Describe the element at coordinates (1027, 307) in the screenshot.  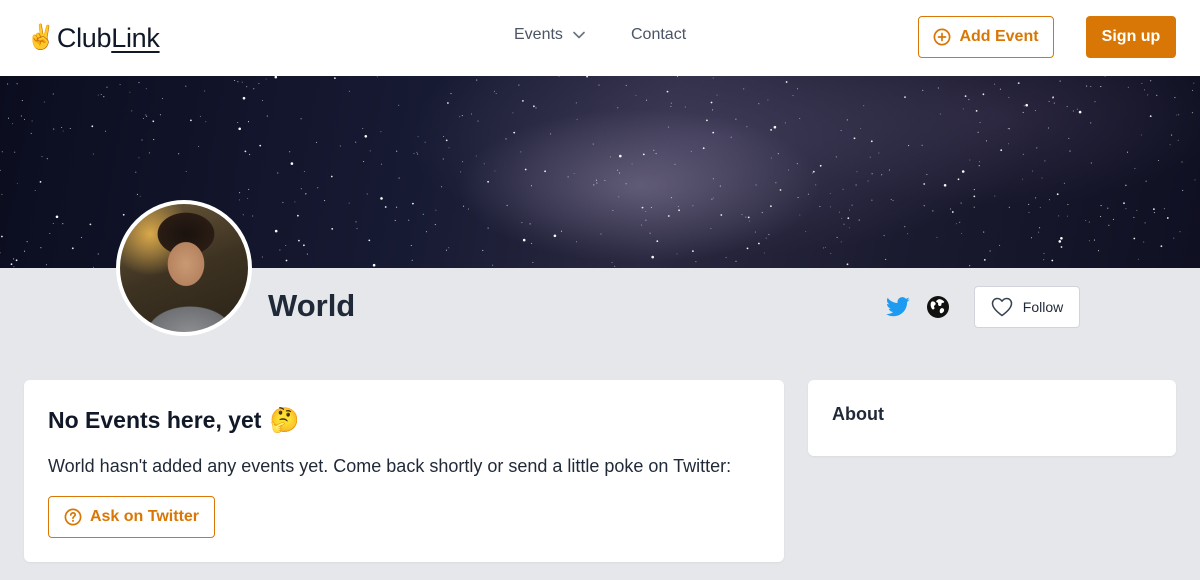
I see `follow-button: Follow` at that location.